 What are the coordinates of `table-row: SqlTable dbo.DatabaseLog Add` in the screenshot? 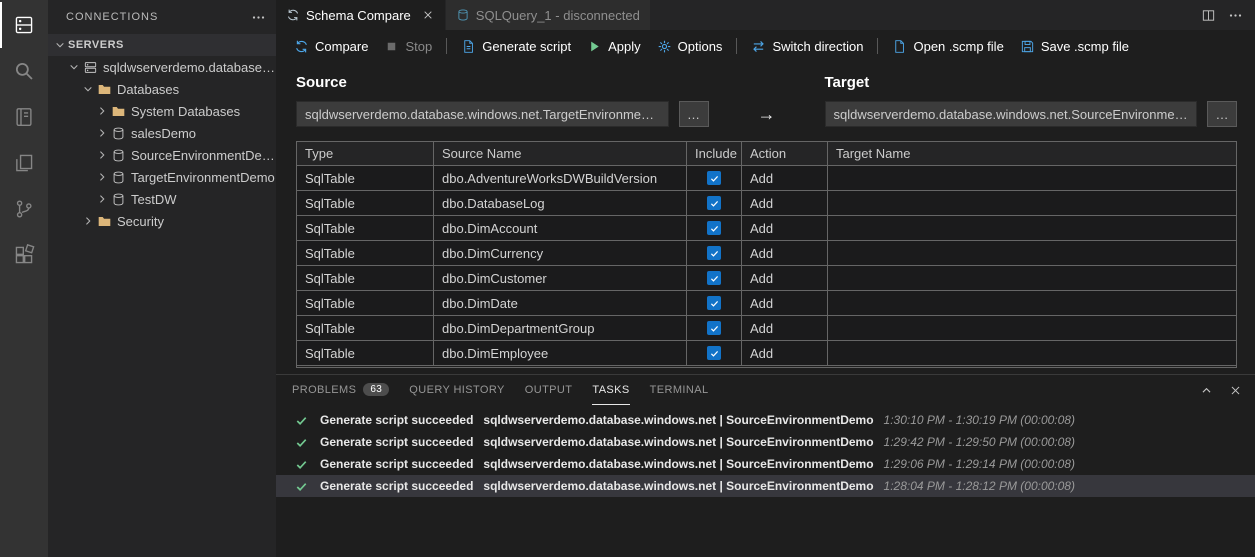 It's located at (766, 203).